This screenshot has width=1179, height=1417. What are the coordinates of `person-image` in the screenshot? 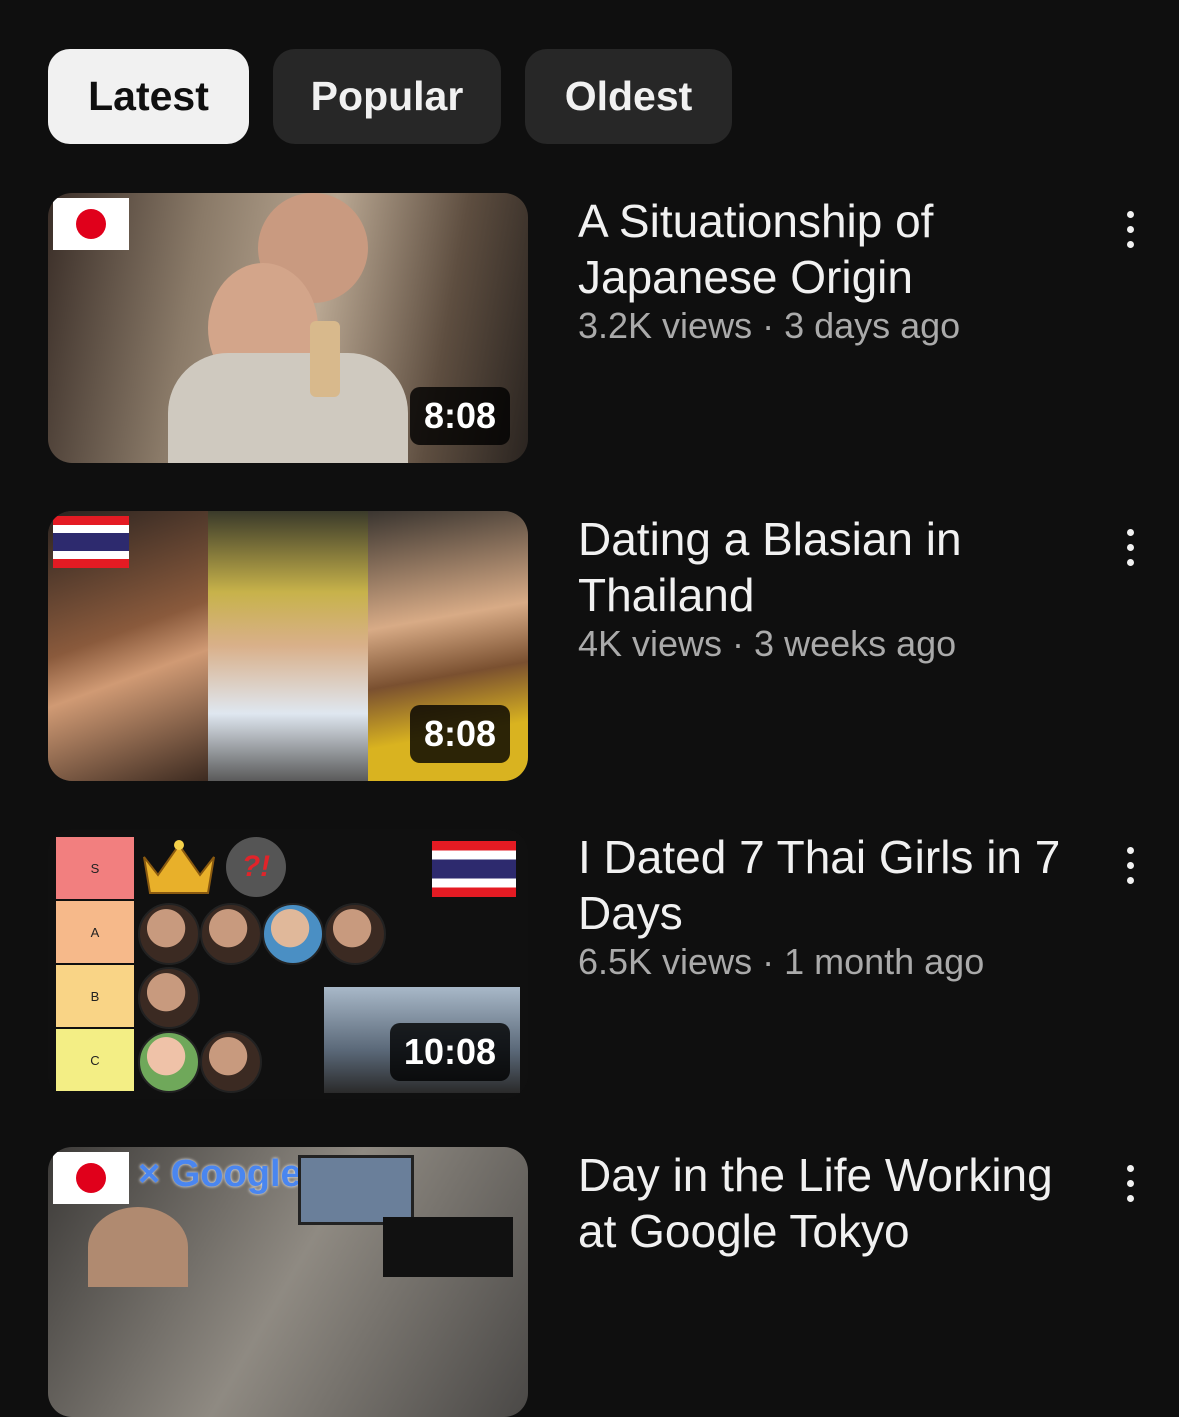 It's located at (138, 1247).